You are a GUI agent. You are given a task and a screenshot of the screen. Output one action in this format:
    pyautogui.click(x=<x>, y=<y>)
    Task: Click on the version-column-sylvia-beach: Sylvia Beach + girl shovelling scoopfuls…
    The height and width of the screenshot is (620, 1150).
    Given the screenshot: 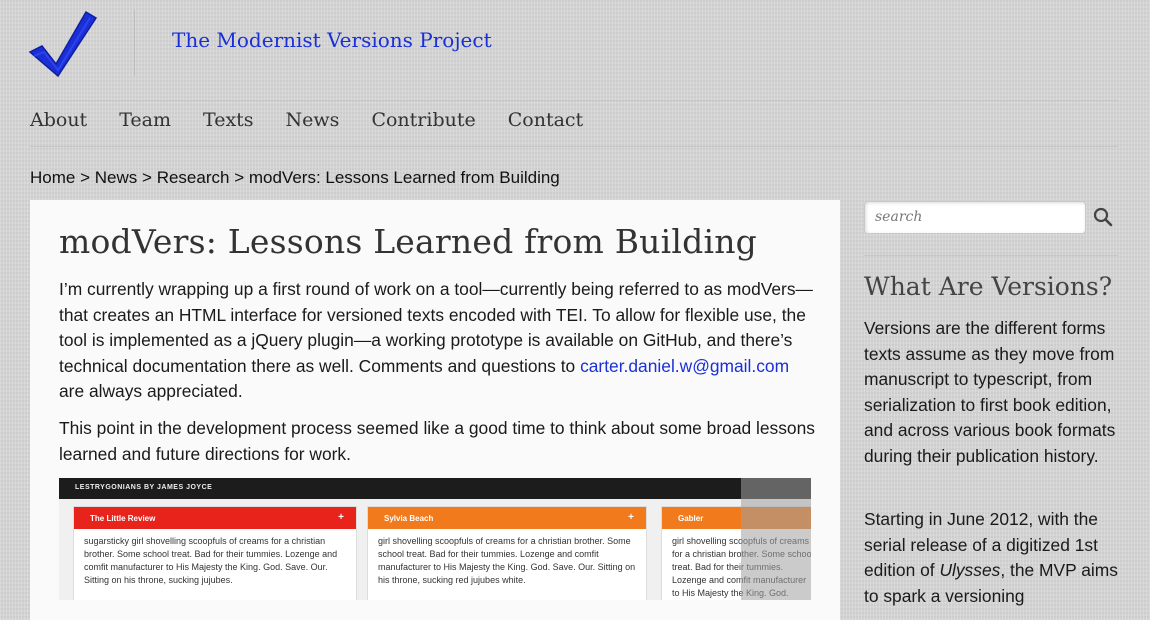 What is the action you would take?
    pyautogui.click(x=507, y=553)
    